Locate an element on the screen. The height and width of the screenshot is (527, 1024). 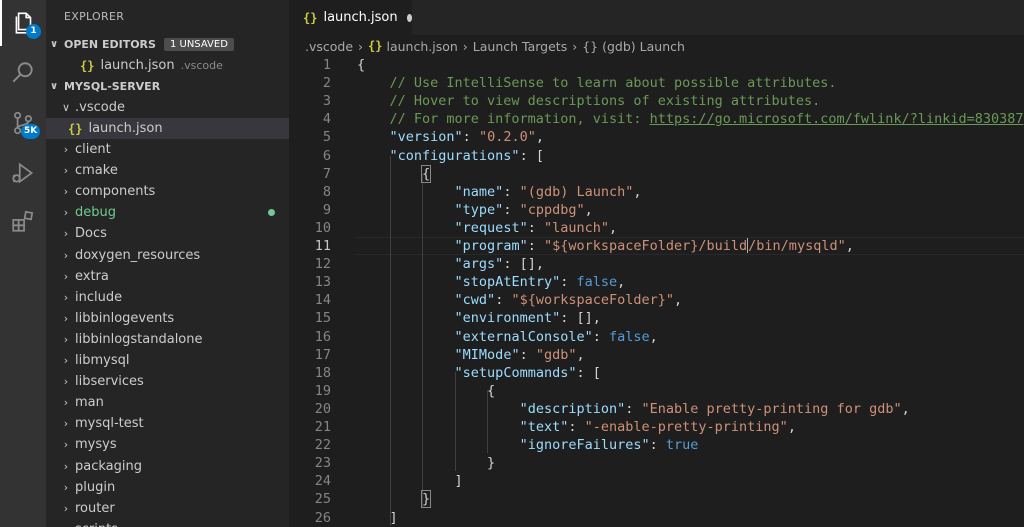
line-number: 7 is located at coordinates (326, 173).